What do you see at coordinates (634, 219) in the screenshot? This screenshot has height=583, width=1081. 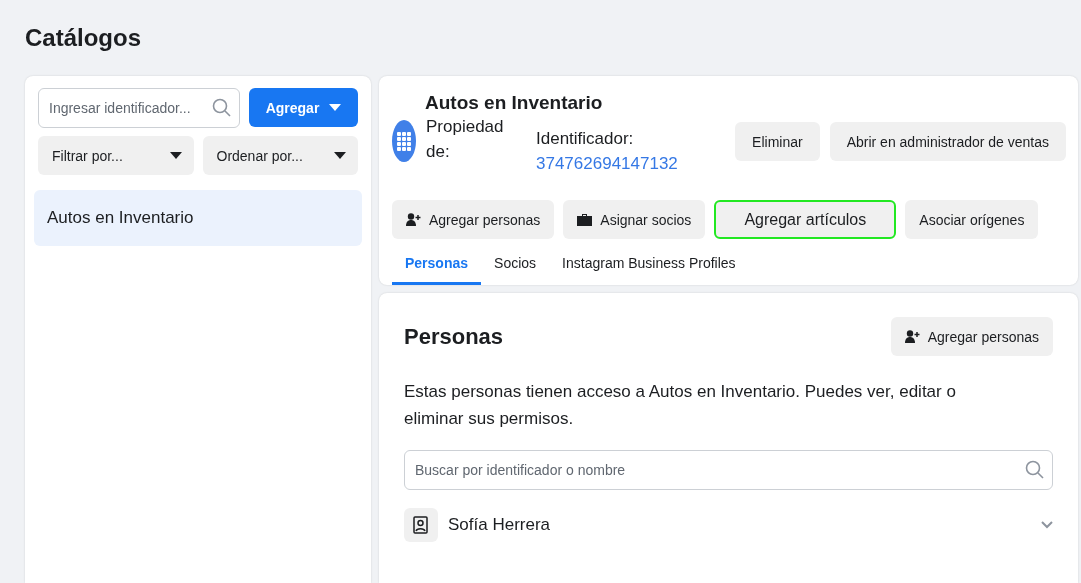 I see `action-button: Asignar socios` at bounding box center [634, 219].